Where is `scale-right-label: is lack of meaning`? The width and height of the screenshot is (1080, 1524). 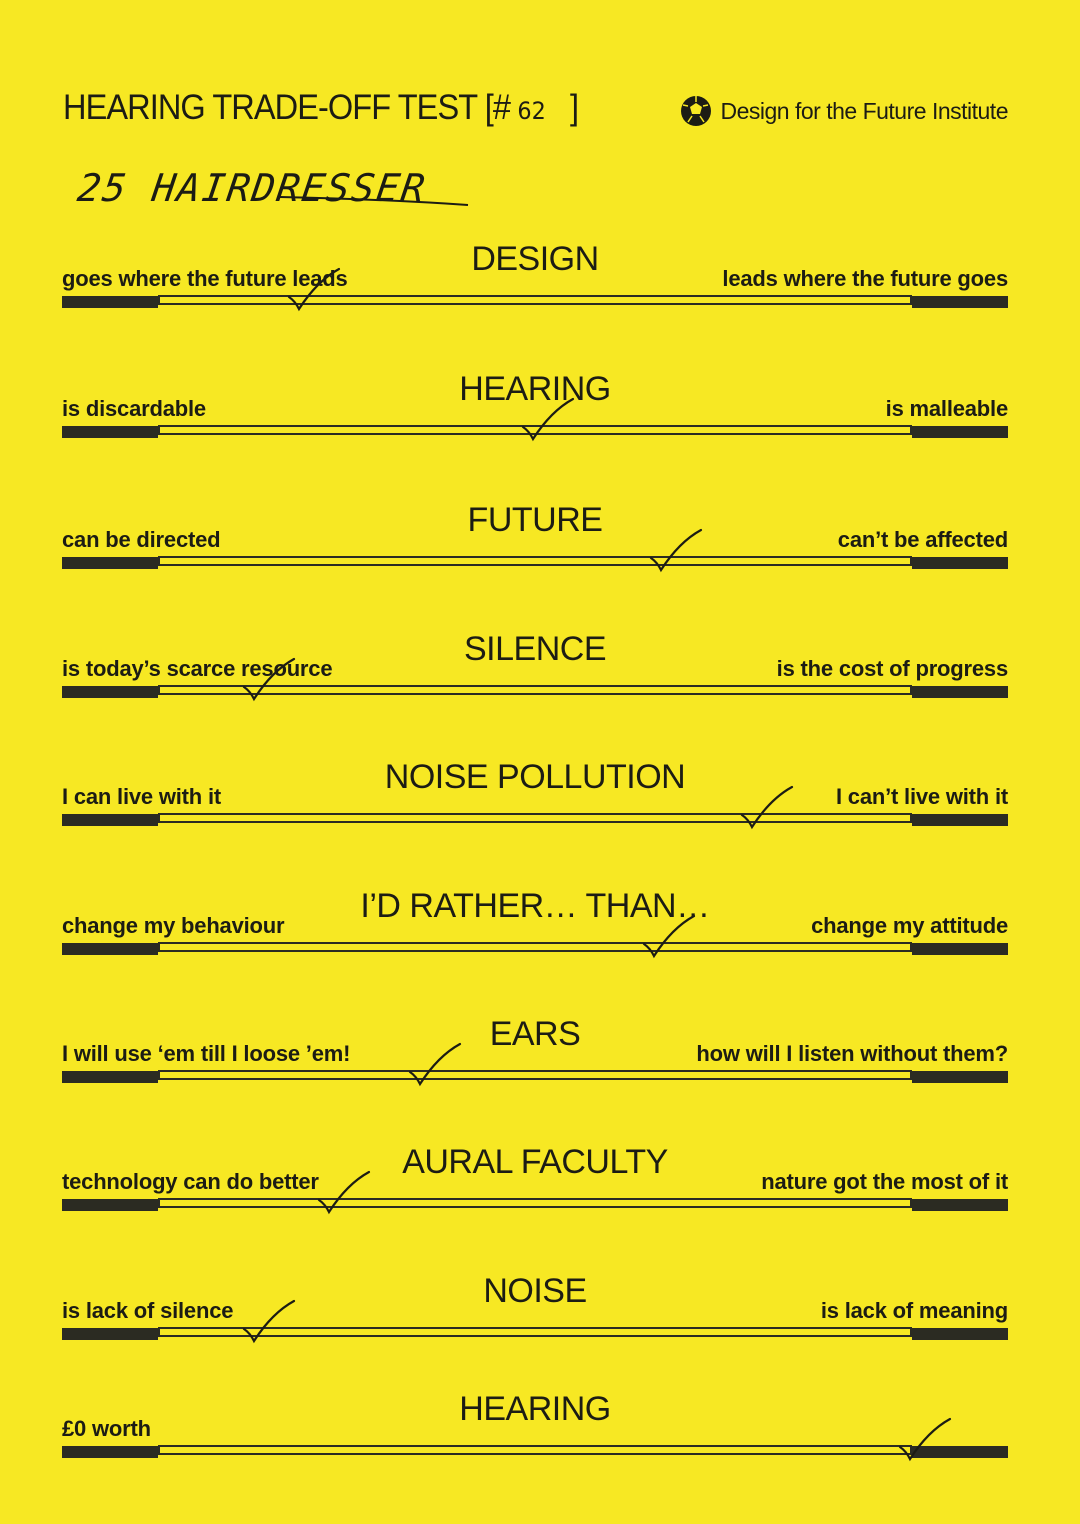 scale-right-label: is lack of meaning is located at coordinates (914, 1310).